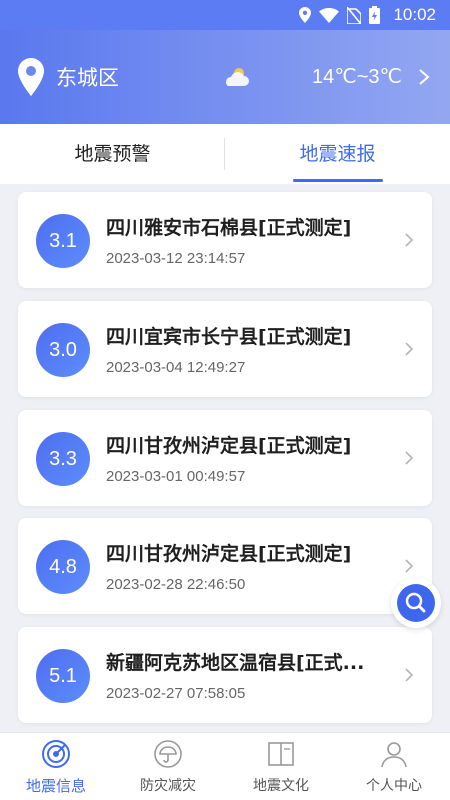 Image resolution: width=450 pixels, height=800 pixels. I want to click on location-status-icon, so click(305, 15).